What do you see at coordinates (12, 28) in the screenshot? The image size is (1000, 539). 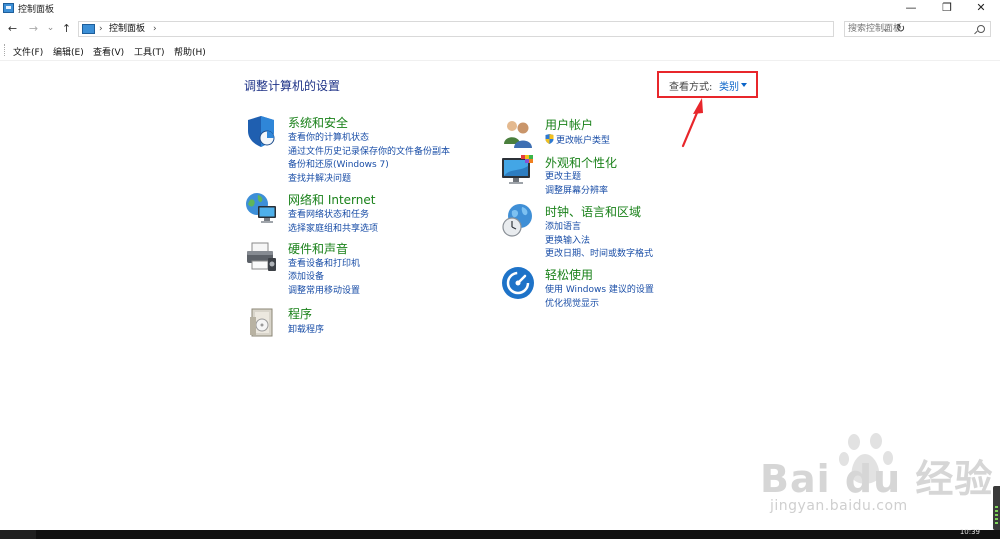 I see `back-button: ←` at bounding box center [12, 28].